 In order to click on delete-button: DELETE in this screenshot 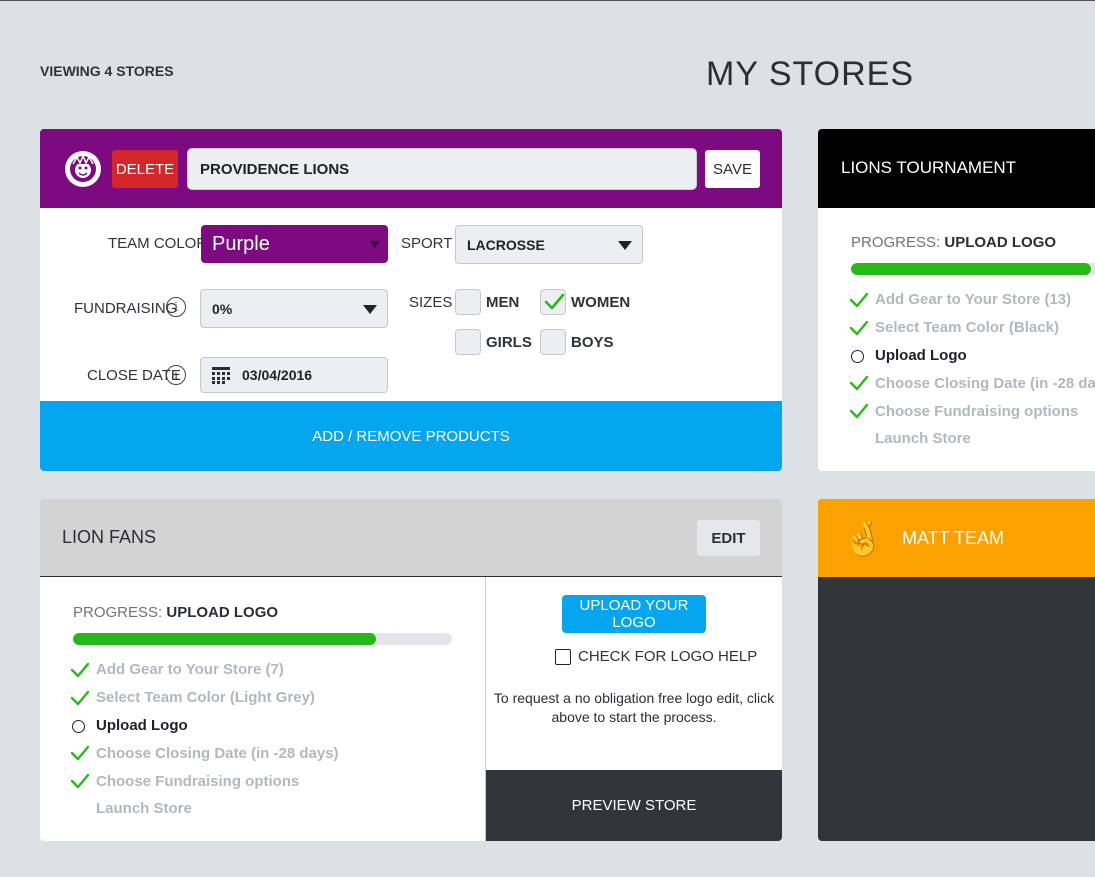, I will do `click(145, 169)`.